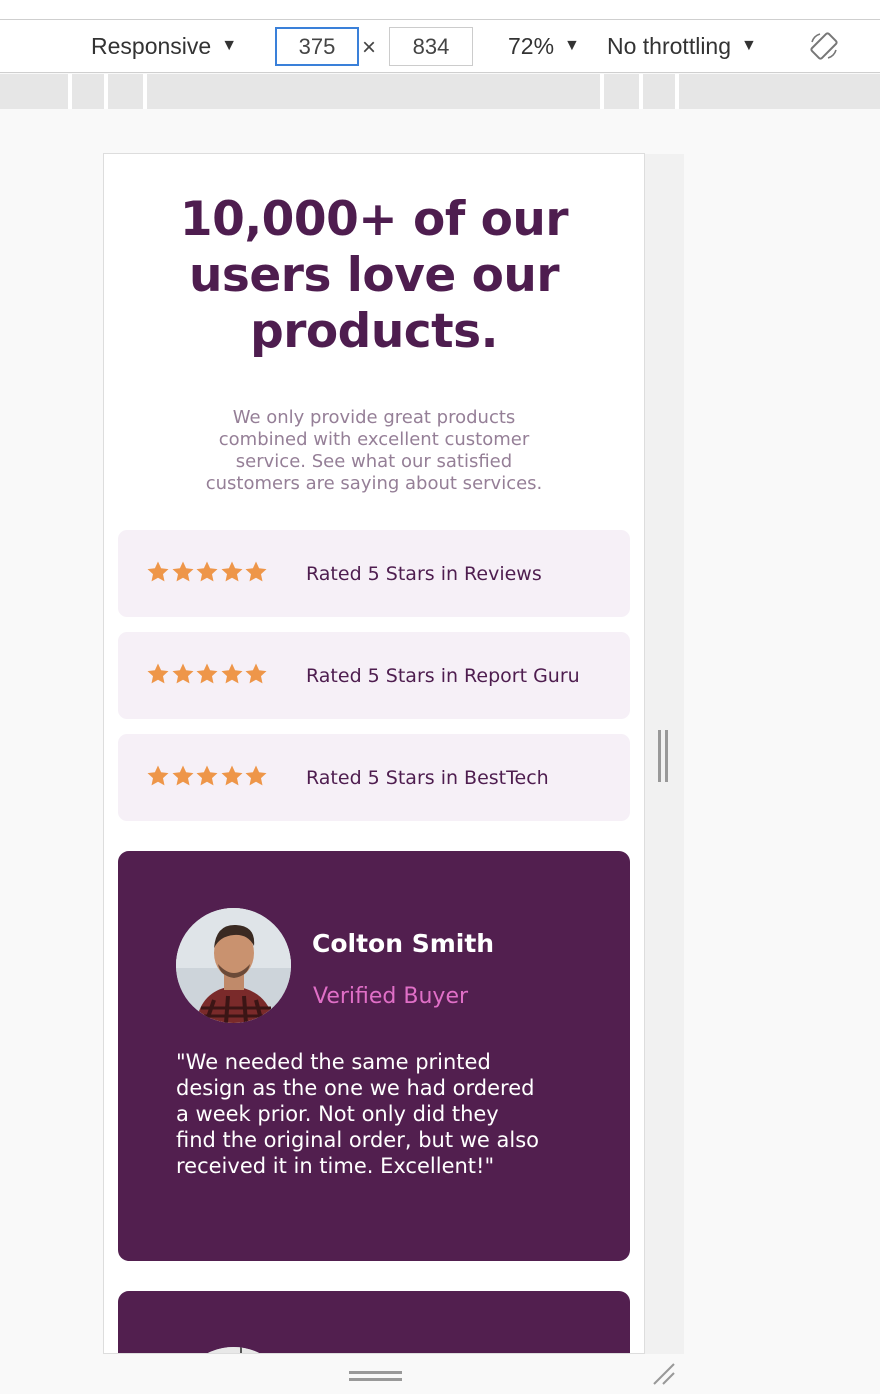 The width and height of the screenshot is (880, 1394). I want to click on rating-card-reviews: Rated 5 Stars in Reviews, so click(374, 573).